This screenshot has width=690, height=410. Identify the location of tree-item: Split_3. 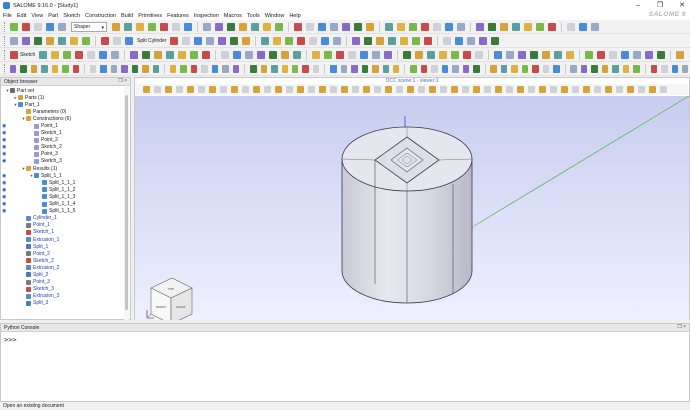
(63, 303).